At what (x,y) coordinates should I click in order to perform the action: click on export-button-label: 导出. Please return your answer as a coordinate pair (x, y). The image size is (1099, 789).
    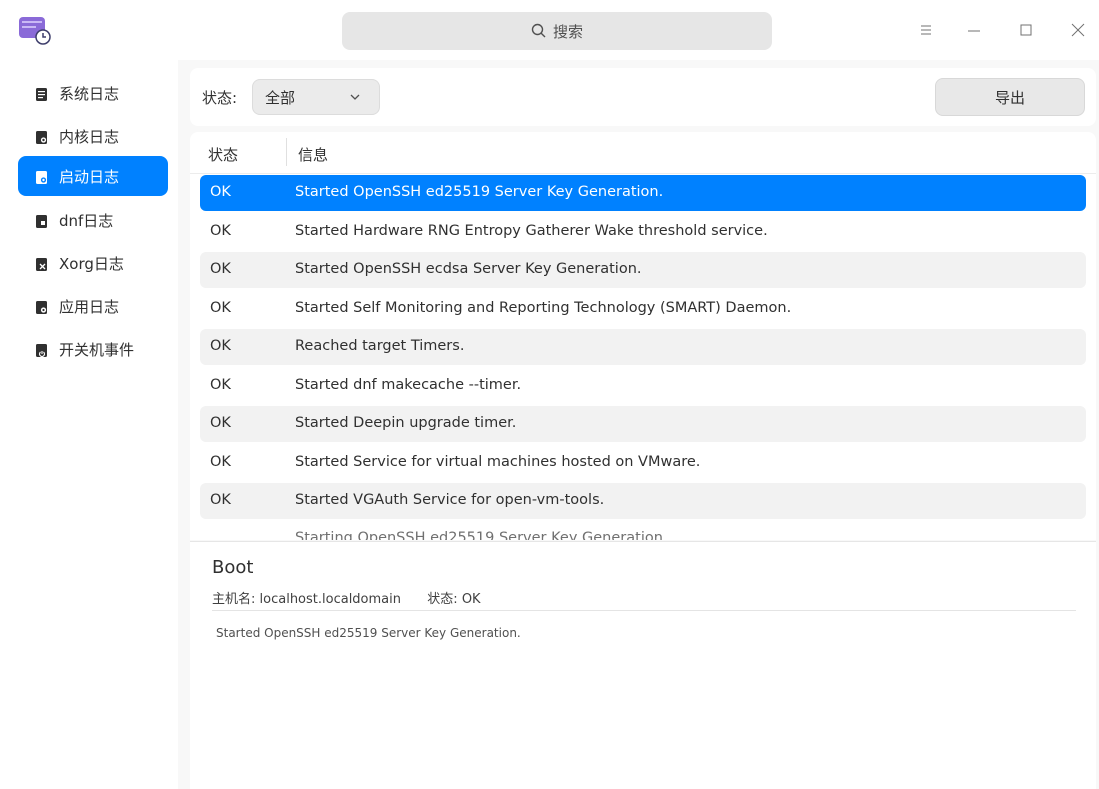
    Looking at the image, I should click on (1009, 97).